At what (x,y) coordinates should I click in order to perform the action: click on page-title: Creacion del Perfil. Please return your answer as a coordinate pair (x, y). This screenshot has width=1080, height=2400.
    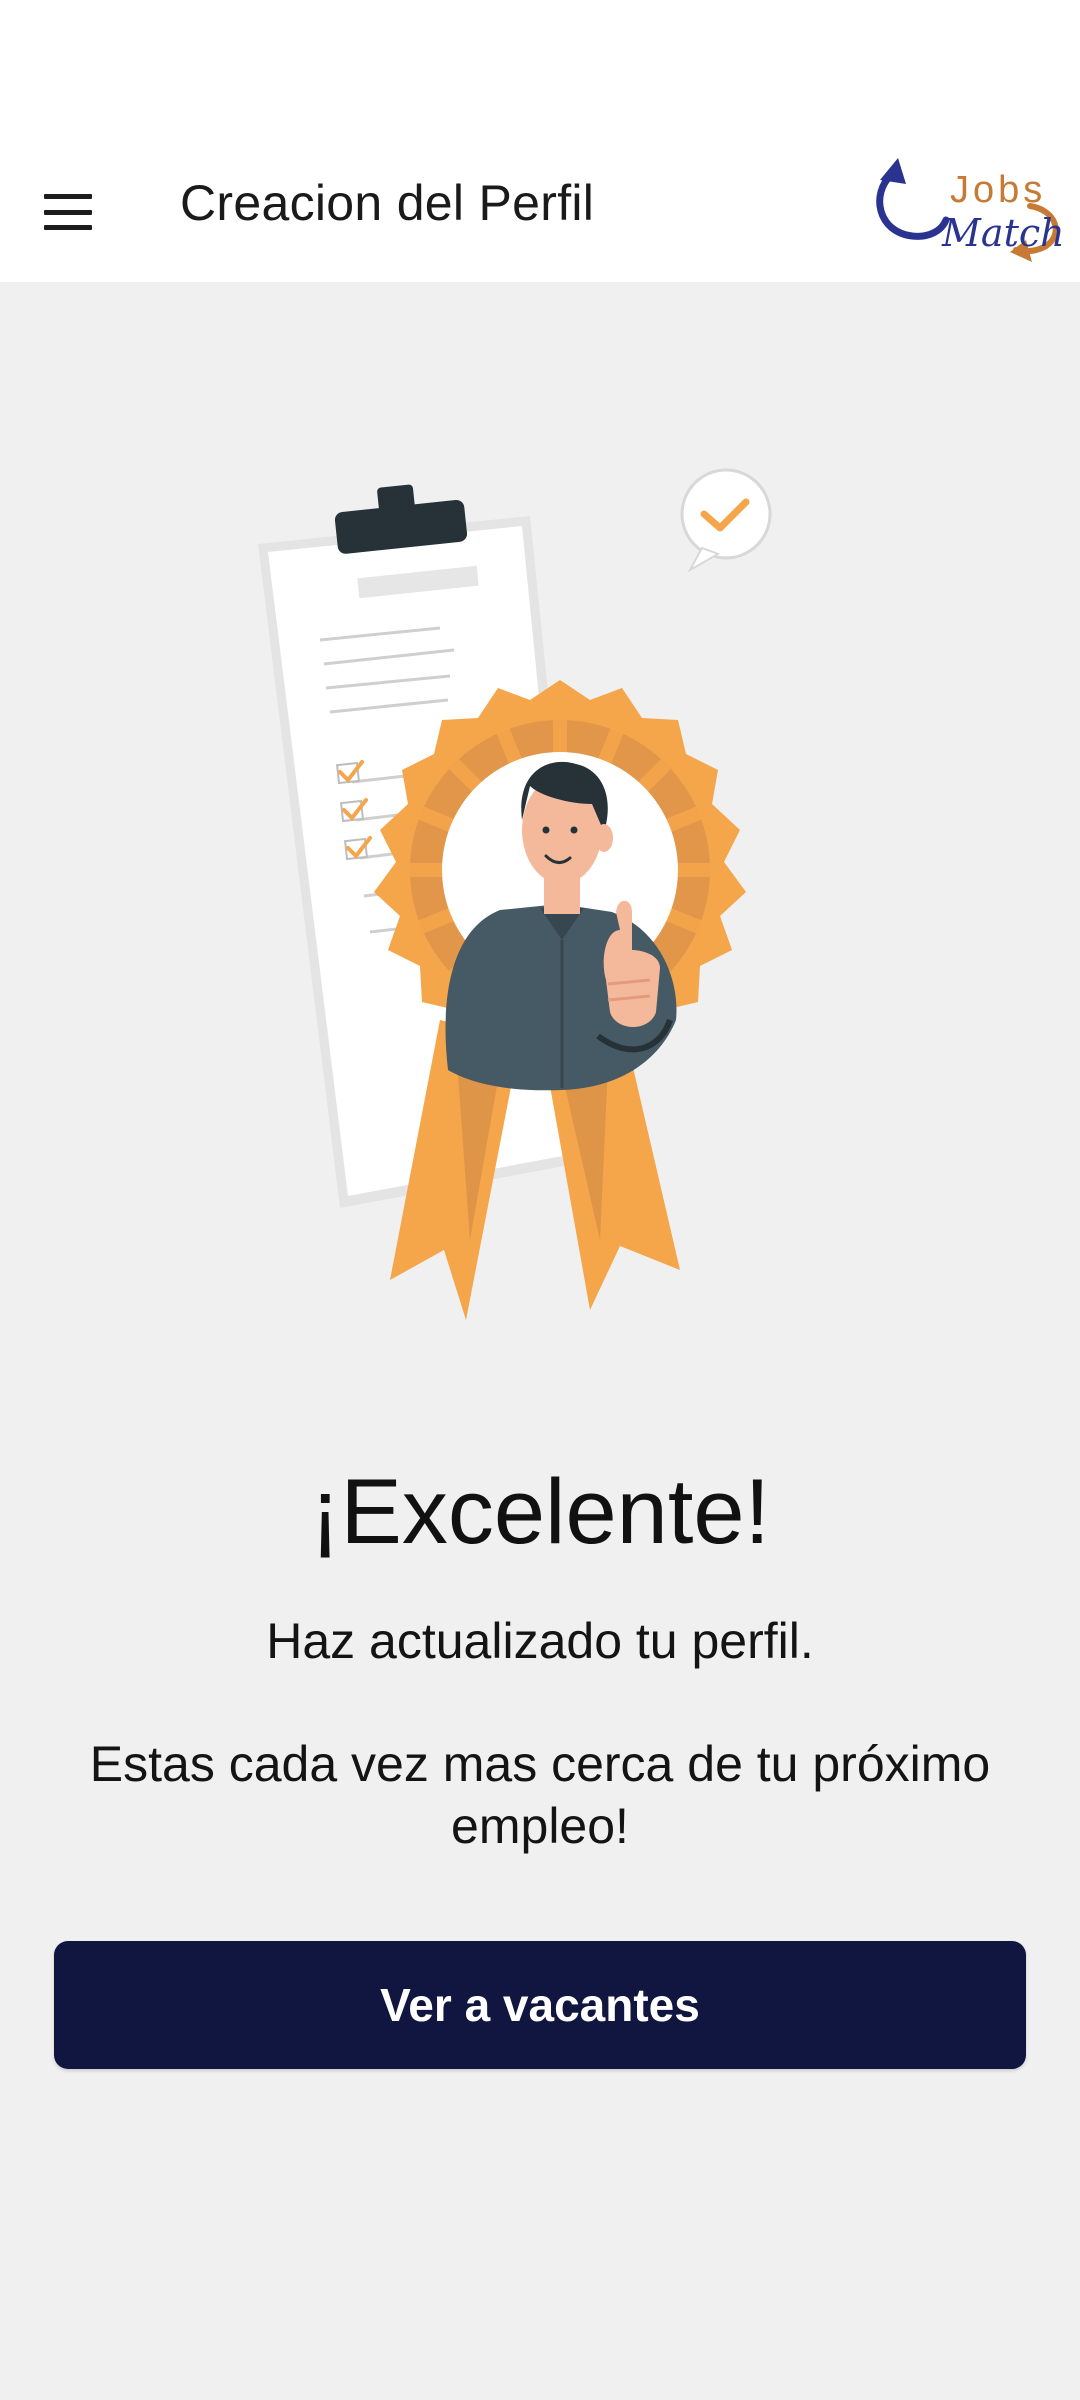
    Looking at the image, I should click on (387, 203).